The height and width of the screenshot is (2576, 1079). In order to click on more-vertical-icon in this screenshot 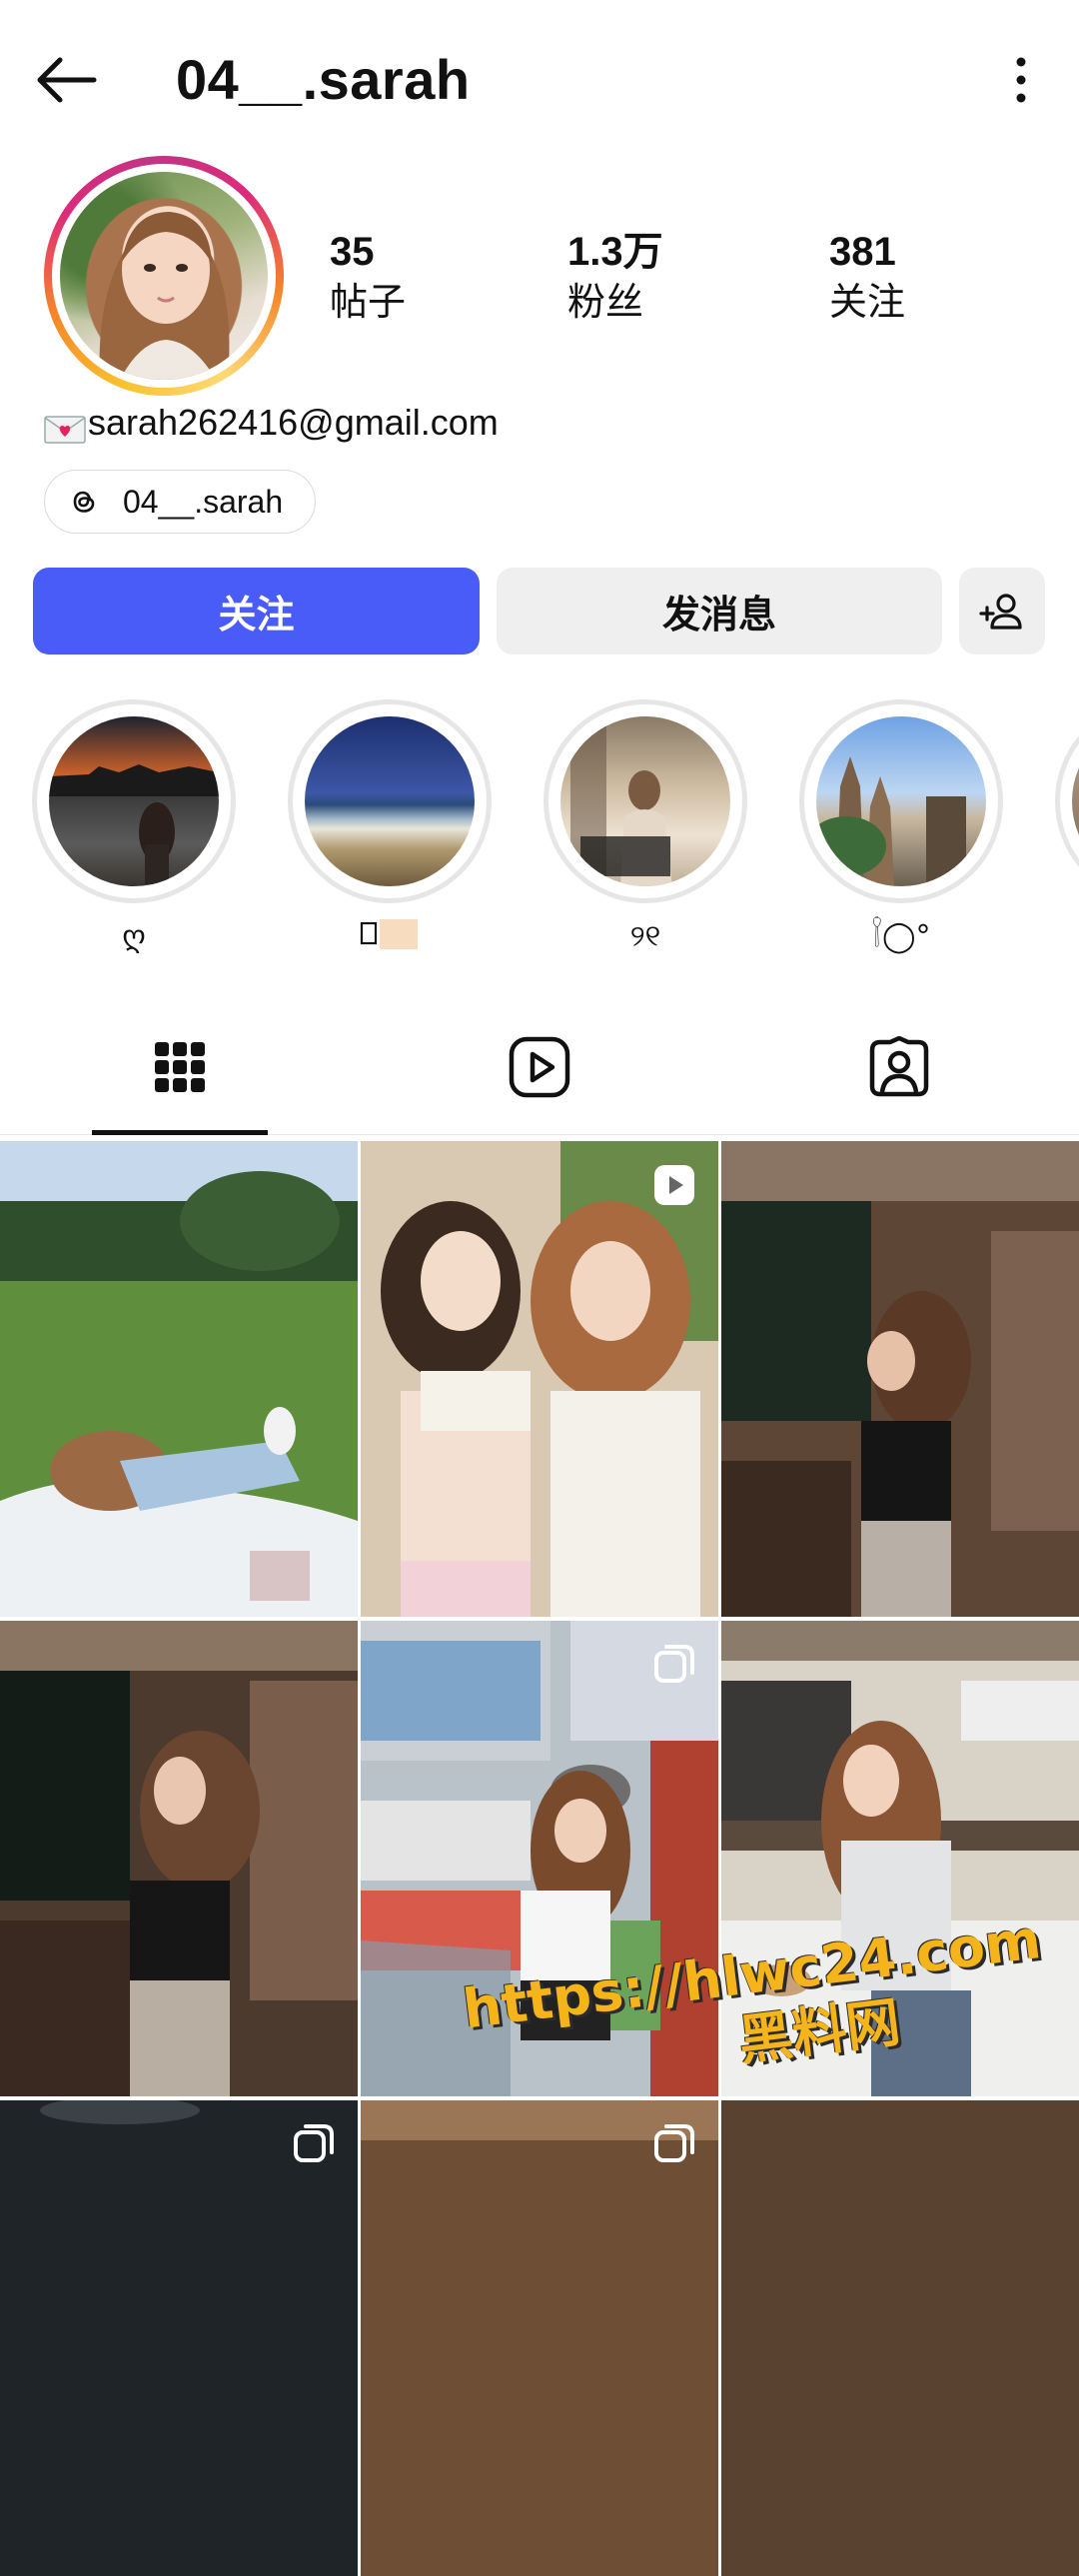, I will do `click(1021, 80)`.